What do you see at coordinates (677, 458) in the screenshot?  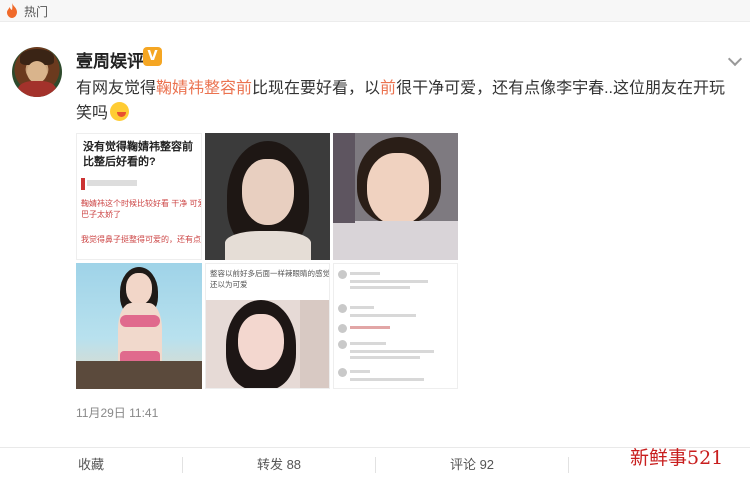 I see `watermark-text: 新鲜事521` at bounding box center [677, 458].